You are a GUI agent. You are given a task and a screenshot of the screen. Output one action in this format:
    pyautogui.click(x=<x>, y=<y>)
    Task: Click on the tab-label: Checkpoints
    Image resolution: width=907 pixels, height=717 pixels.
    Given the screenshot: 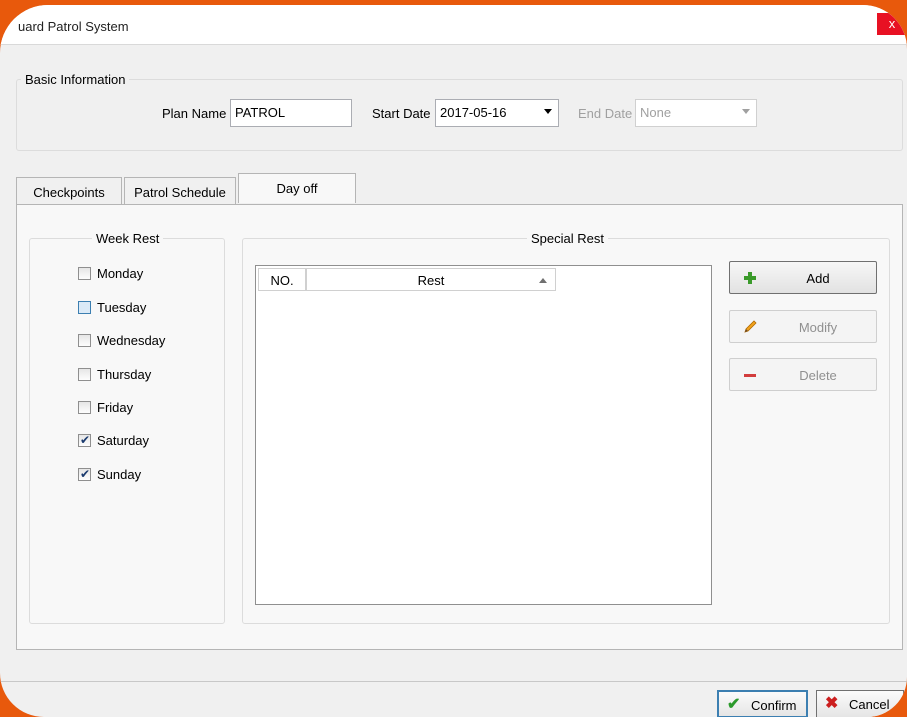 What is the action you would take?
    pyautogui.click(x=69, y=192)
    